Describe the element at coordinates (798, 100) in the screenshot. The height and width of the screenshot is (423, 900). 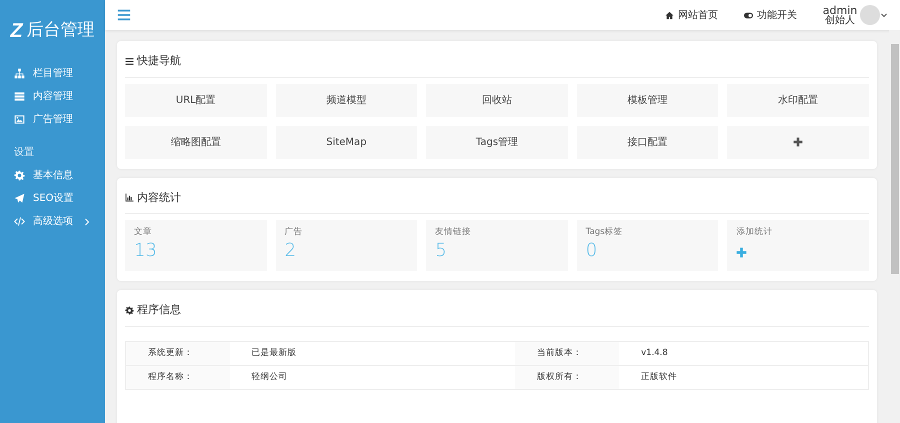
I see `quick-nav-button: 水印配置` at that location.